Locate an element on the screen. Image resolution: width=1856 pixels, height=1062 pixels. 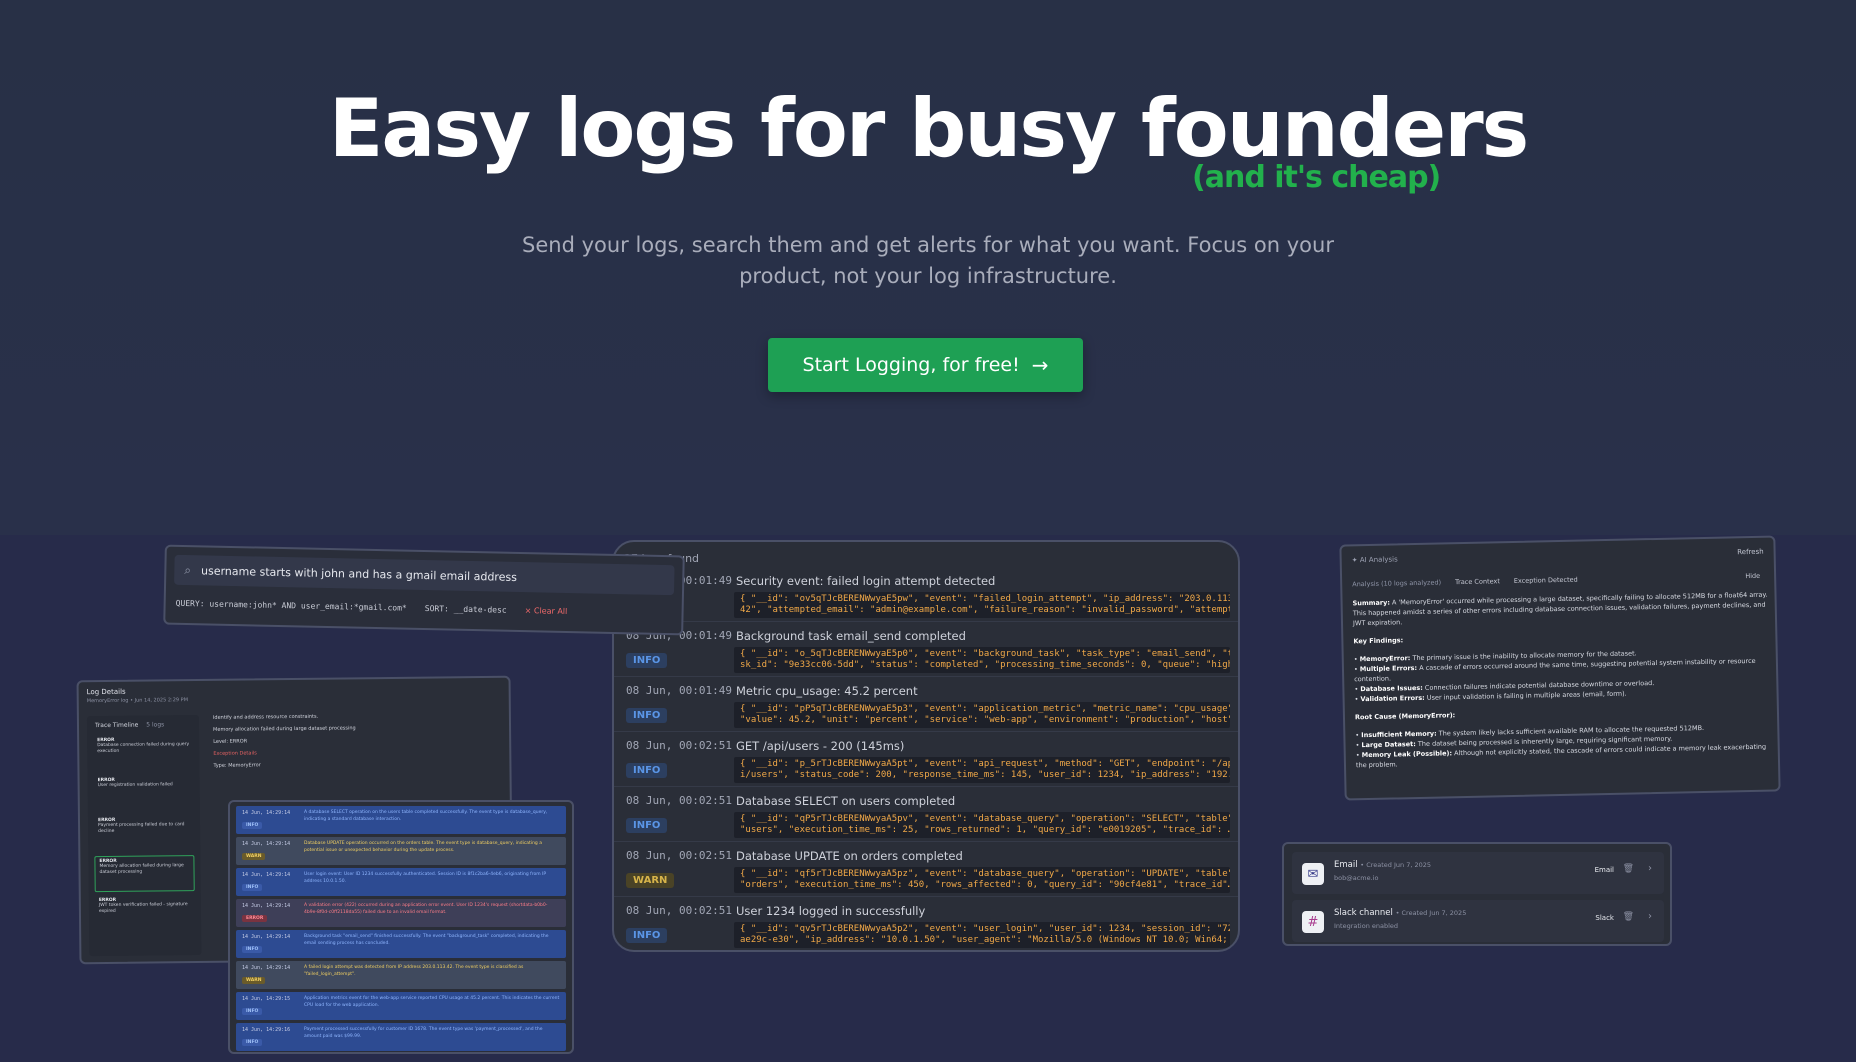
log-details-meta: MemoryError log • Jun 14, 2025 2:29 PM is located at coordinates (137, 701).